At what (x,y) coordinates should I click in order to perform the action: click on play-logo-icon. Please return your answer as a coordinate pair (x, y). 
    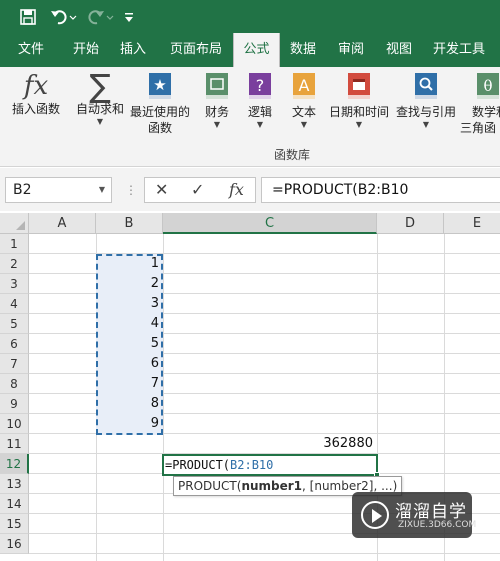
    Looking at the image, I should click on (375, 515).